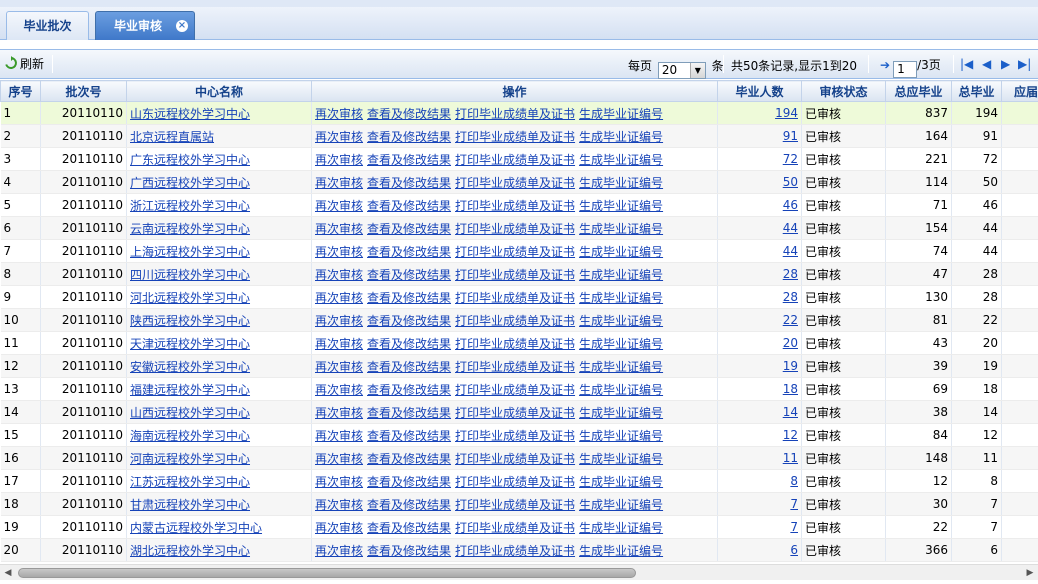  What do you see at coordinates (790, 274) in the screenshot?
I see `cell-grad-count-link: 28` at bounding box center [790, 274].